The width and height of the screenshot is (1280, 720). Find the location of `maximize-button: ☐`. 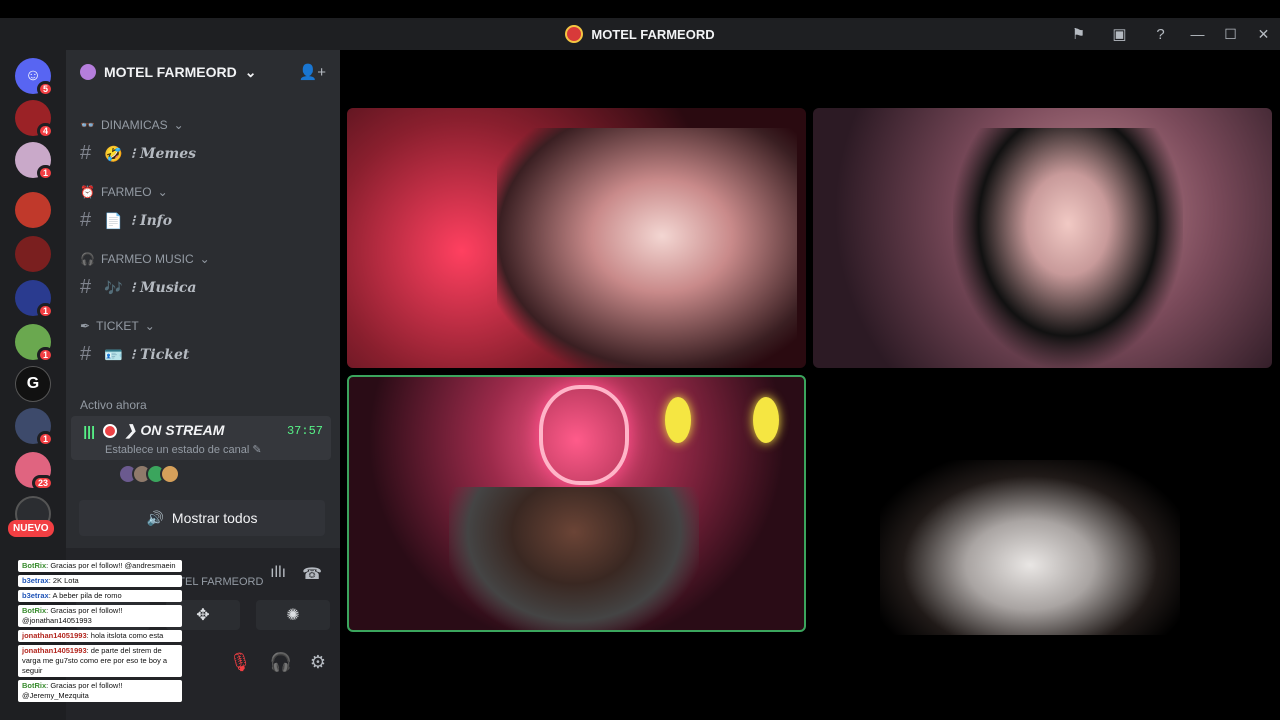

maximize-button: ☐ is located at coordinates (1230, 34).